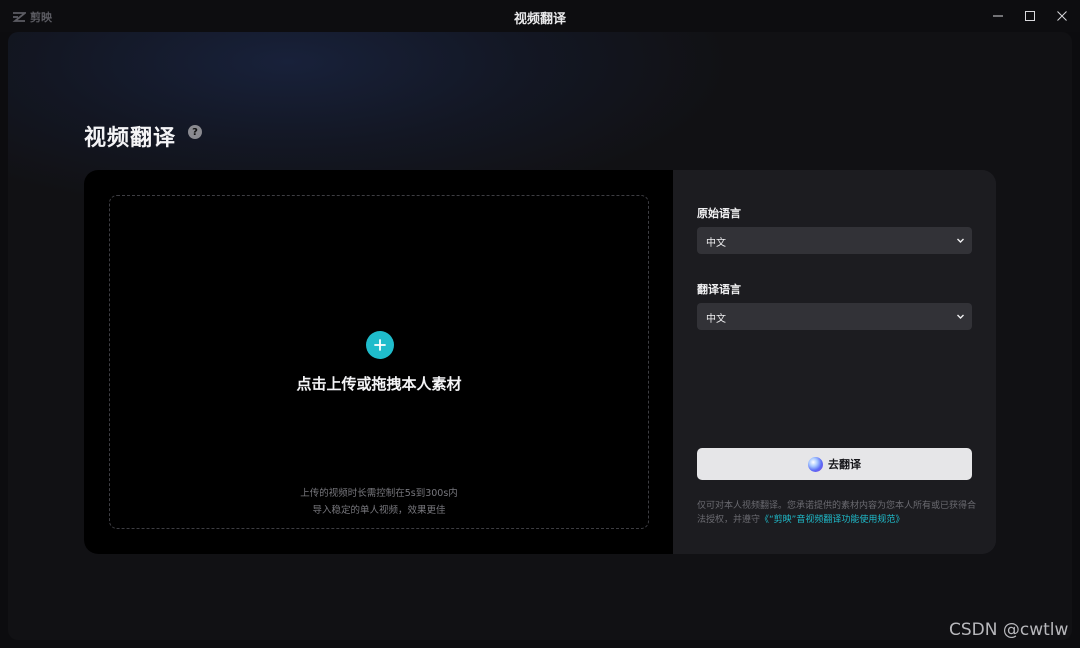 This screenshot has height=648, width=1080. Describe the element at coordinates (379, 510) in the screenshot. I see `upload-quality-hint: 导入稳定的单人视频，效果更佳` at that location.